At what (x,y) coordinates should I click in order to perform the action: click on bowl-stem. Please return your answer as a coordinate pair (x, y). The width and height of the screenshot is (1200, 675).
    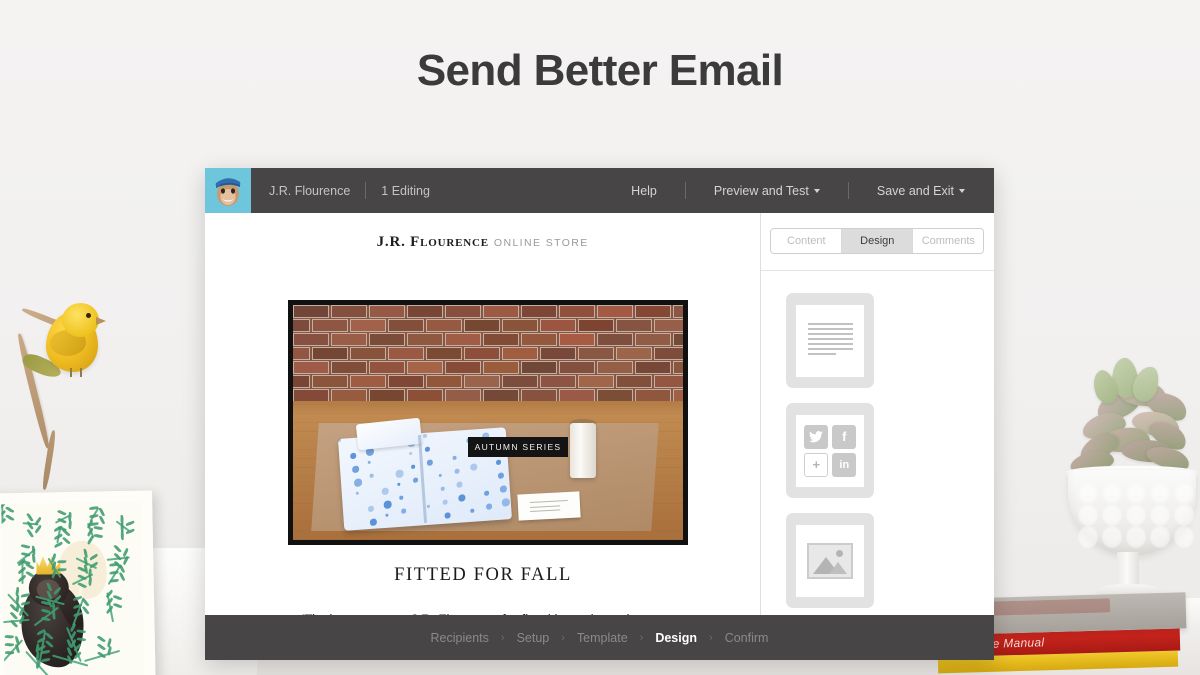
    Looking at the image, I should click on (1128, 570).